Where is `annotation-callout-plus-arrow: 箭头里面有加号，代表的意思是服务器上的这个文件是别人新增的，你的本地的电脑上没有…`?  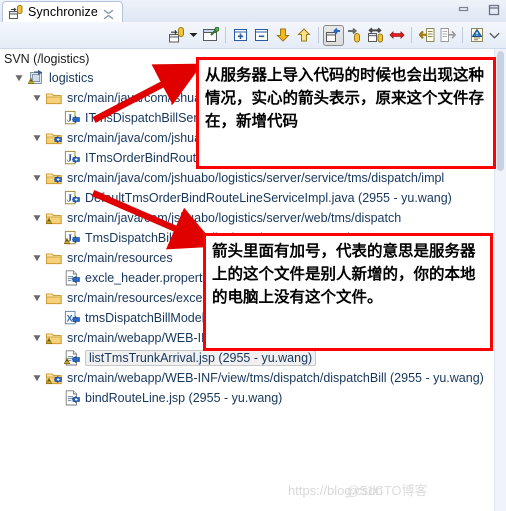
annotation-callout-plus-arrow: 箭头里面有加号，代表的意思是服务器上的这个文件是别人新增的，你的本地的电脑上没有… is located at coordinates (348, 292).